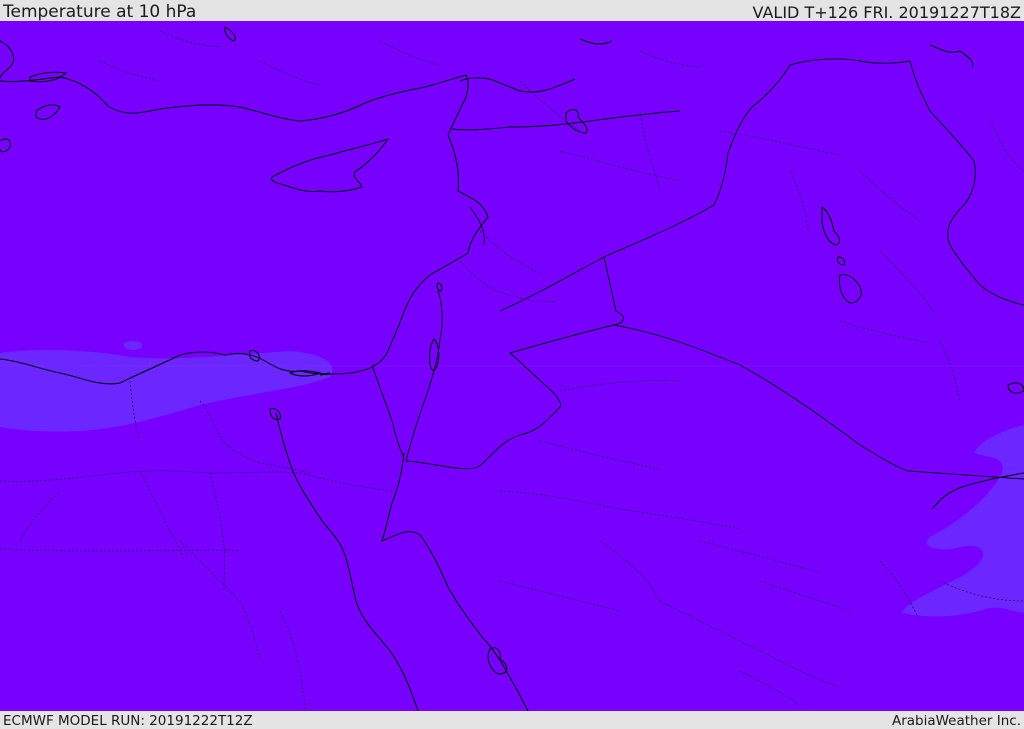 The height and width of the screenshot is (729, 1024). What do you see at coordinates (100, 12) in the screenshot?
I see `map-title: Temperature at 10 hPa` at bounding box center [100, 12].